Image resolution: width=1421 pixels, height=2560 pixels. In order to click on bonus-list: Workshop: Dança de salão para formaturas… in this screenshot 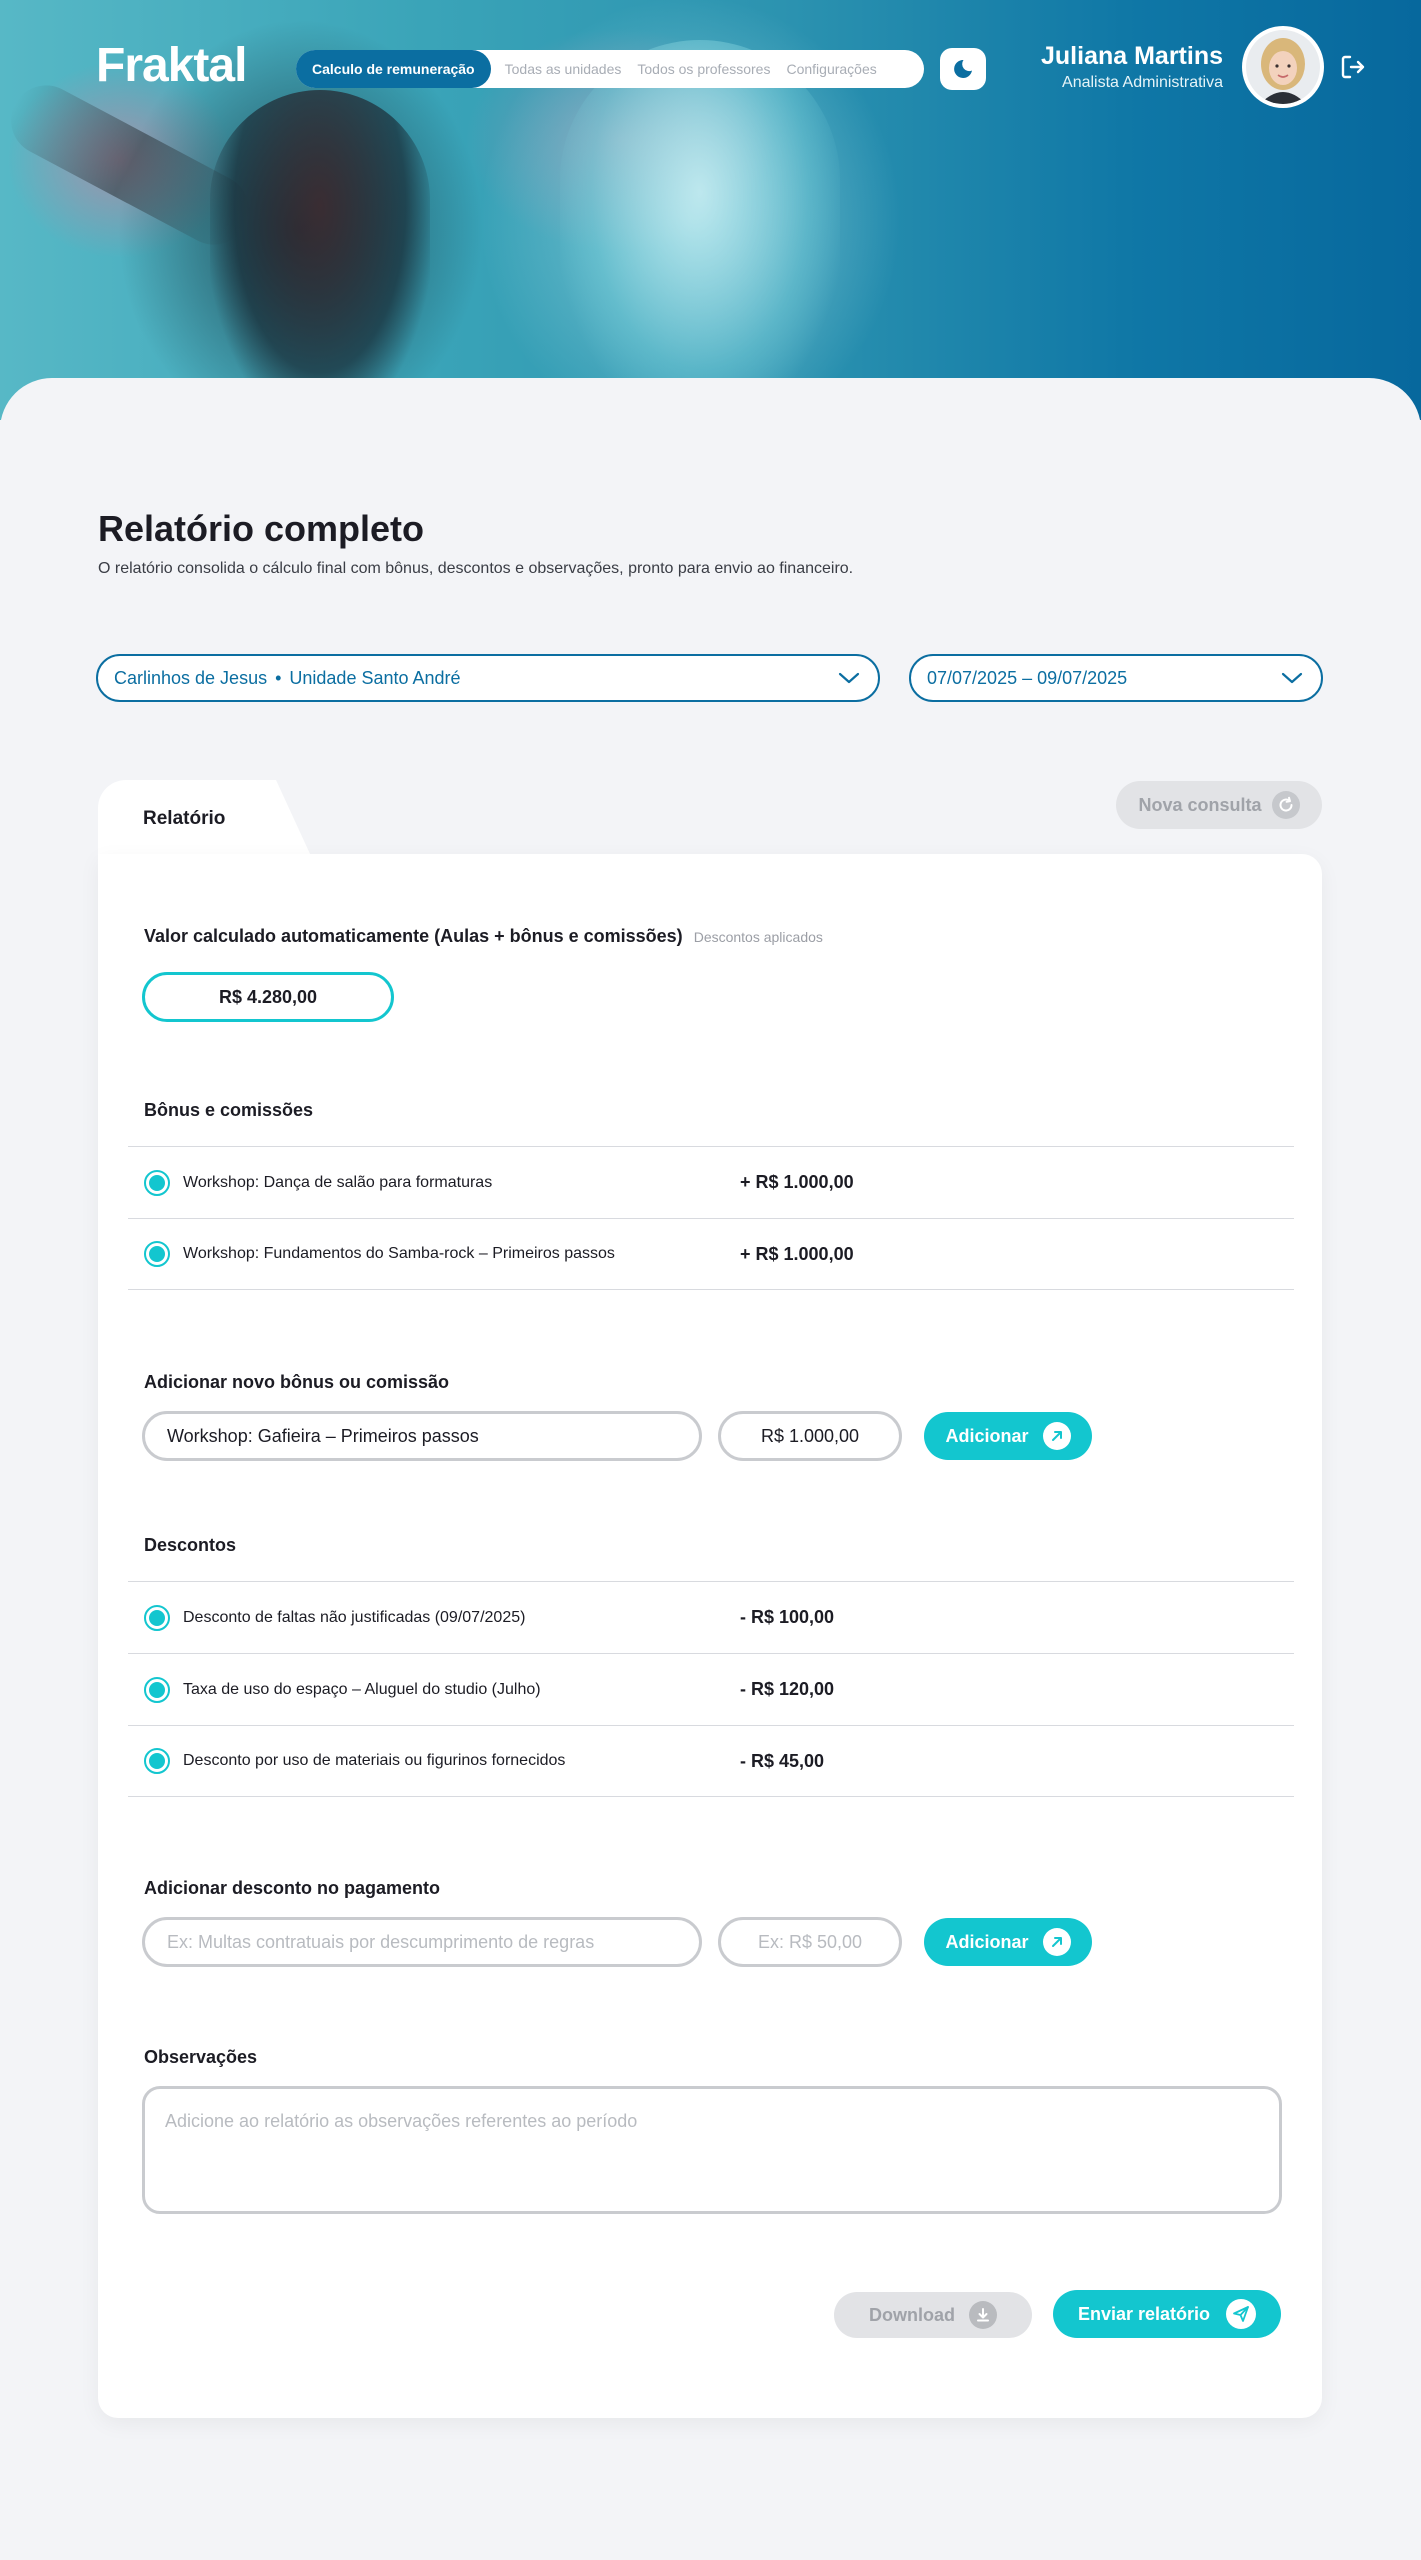, I will do `click(711, 1218)`.